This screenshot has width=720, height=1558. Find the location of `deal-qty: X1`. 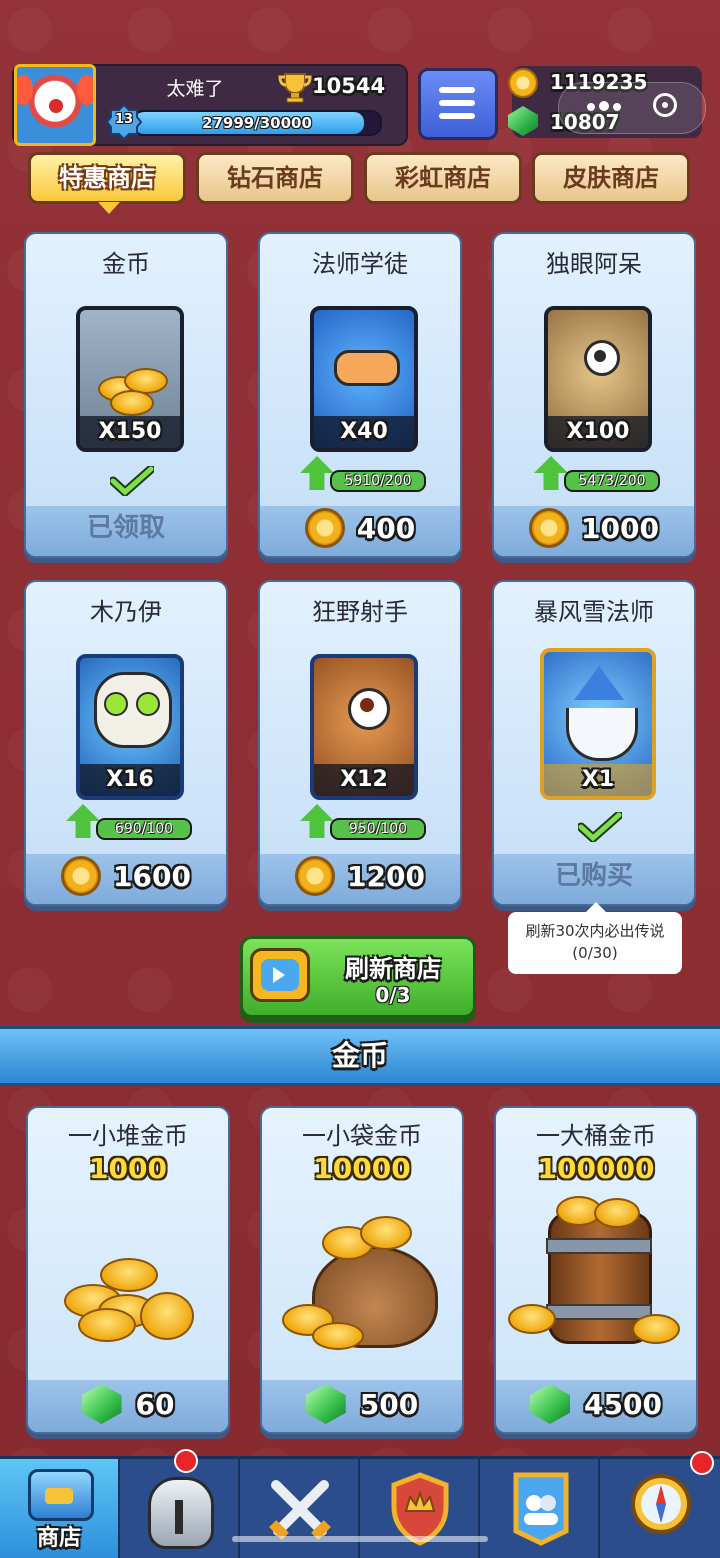

deal-qty: X1 is located at coordinates (598, 780).